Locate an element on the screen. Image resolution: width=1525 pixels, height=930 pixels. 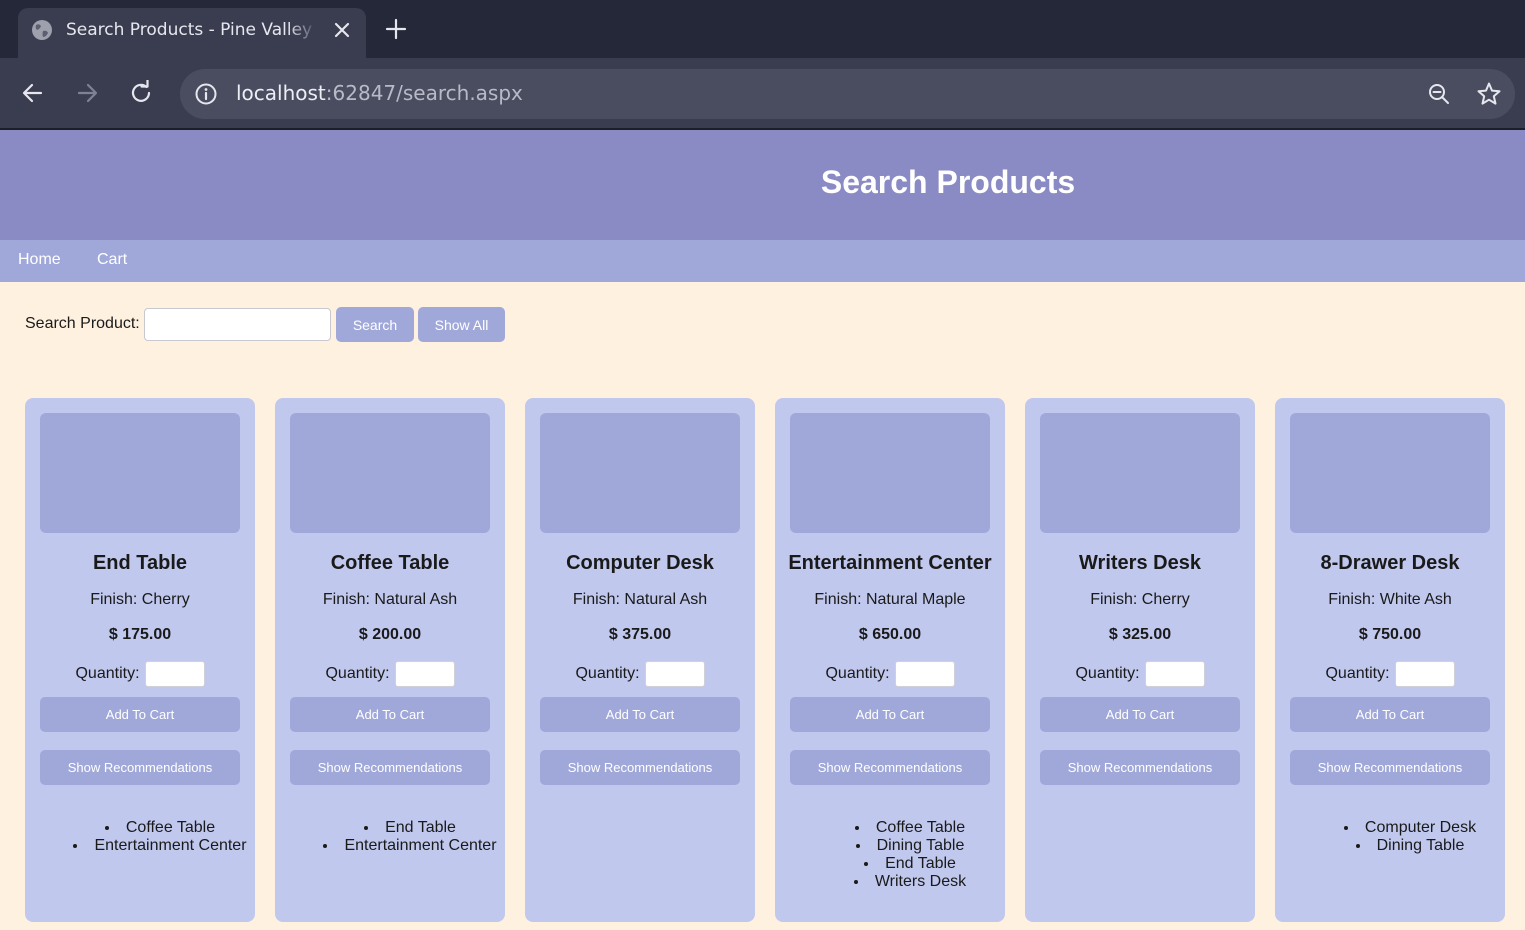
url-path: :62847/search.aspx is located at coordinates (424, 93).